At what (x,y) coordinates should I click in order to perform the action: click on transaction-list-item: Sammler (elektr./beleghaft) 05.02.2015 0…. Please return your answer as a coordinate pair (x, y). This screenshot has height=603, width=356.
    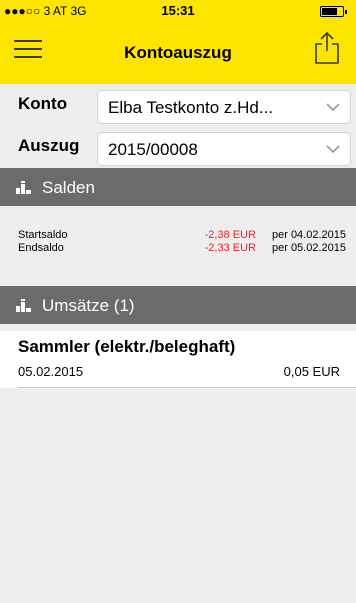
    Looking at the image, I should click on (178, 359).